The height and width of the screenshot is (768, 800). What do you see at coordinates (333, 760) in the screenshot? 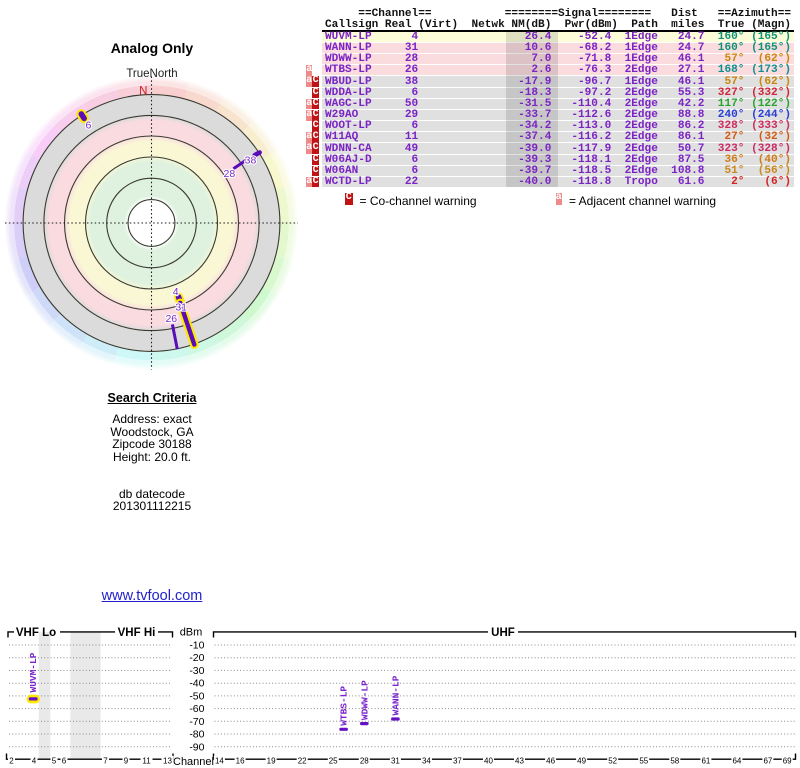
I see `svg-text: 25` at bounding box center [333, 760].